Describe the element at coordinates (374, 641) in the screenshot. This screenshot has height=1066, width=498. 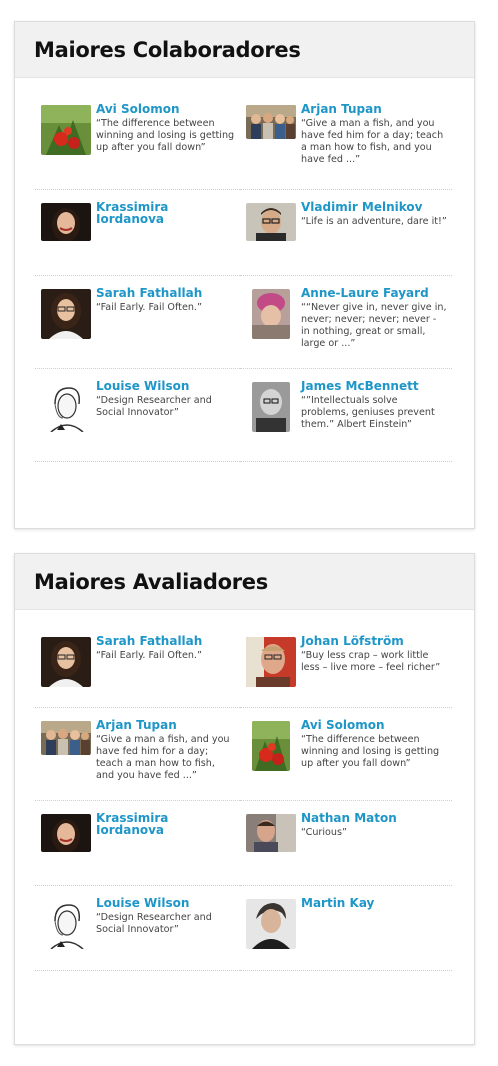
I see `user-name-link: Johan Löfström` at that location.